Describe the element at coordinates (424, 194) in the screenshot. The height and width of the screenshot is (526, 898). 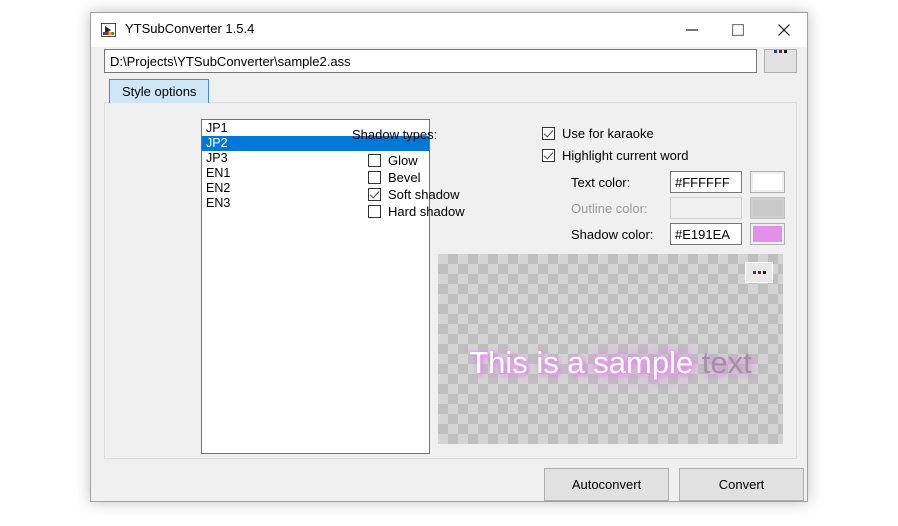
I see `checkbox-label: Soft shadow` at that location.